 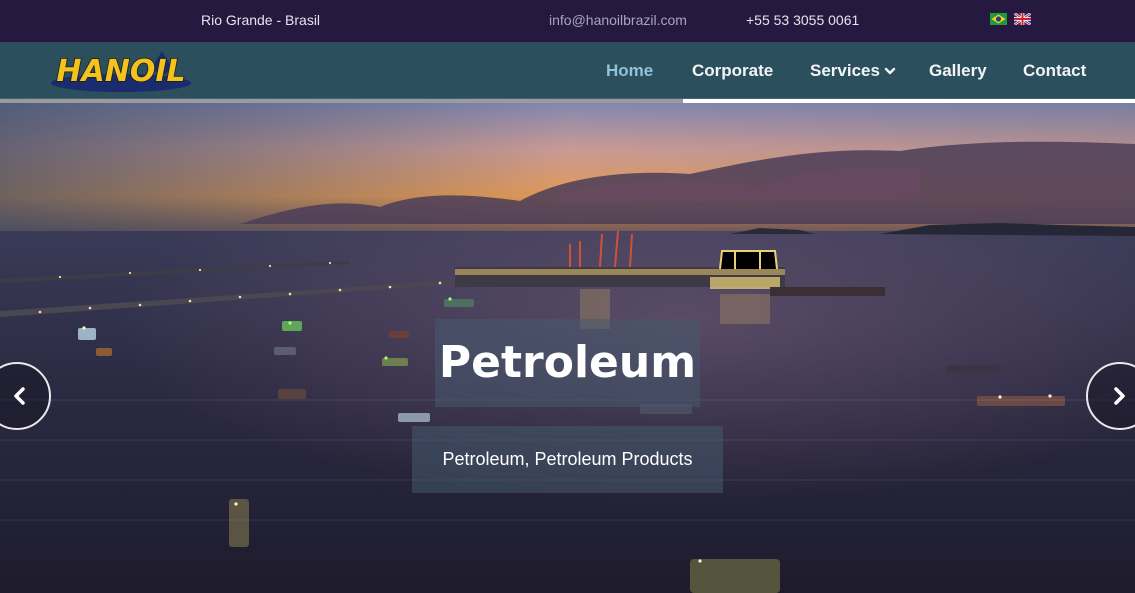 I want to click on chevron-right-icon, so click(x=1119, y=396).